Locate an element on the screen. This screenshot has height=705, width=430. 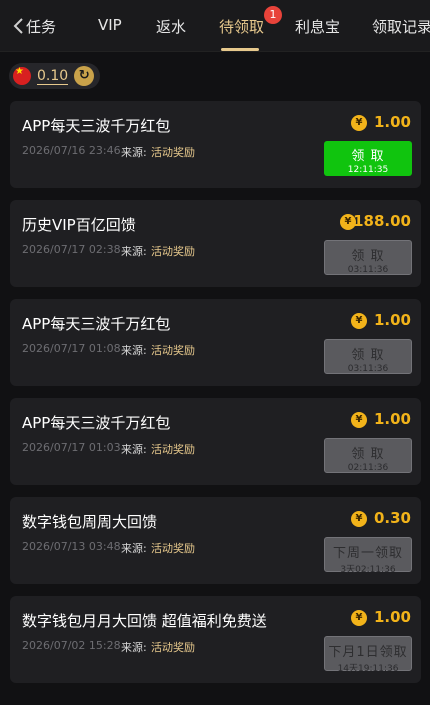
claim-button-label: 下月1日领取 is located at coordinates (368, 652).